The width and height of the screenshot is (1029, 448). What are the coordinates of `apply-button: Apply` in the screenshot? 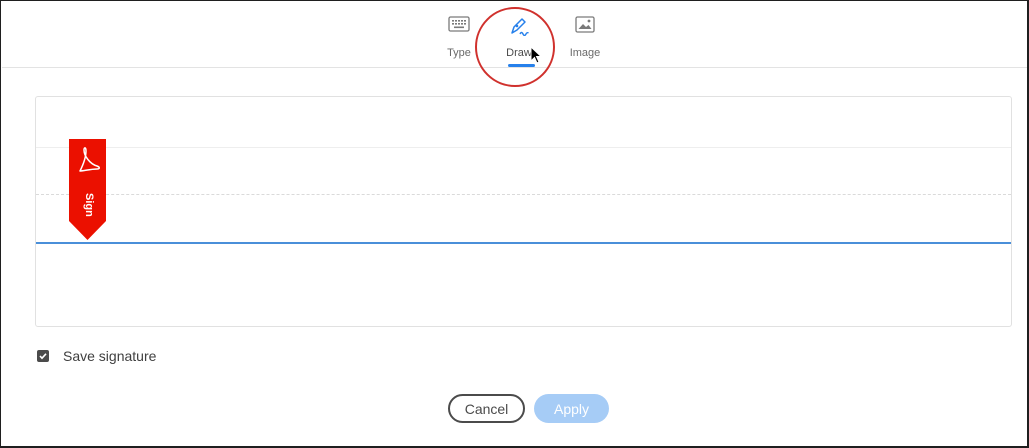 It's located at (571, 408).